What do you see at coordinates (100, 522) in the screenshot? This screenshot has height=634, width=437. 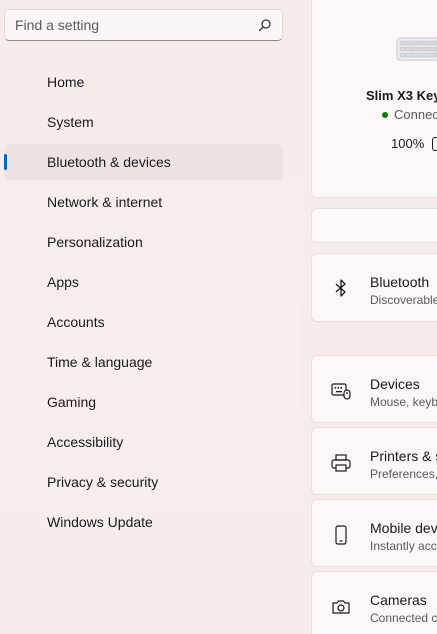 I see `sidebar-item-label: Windows Update` at bounding box center [100, 522].